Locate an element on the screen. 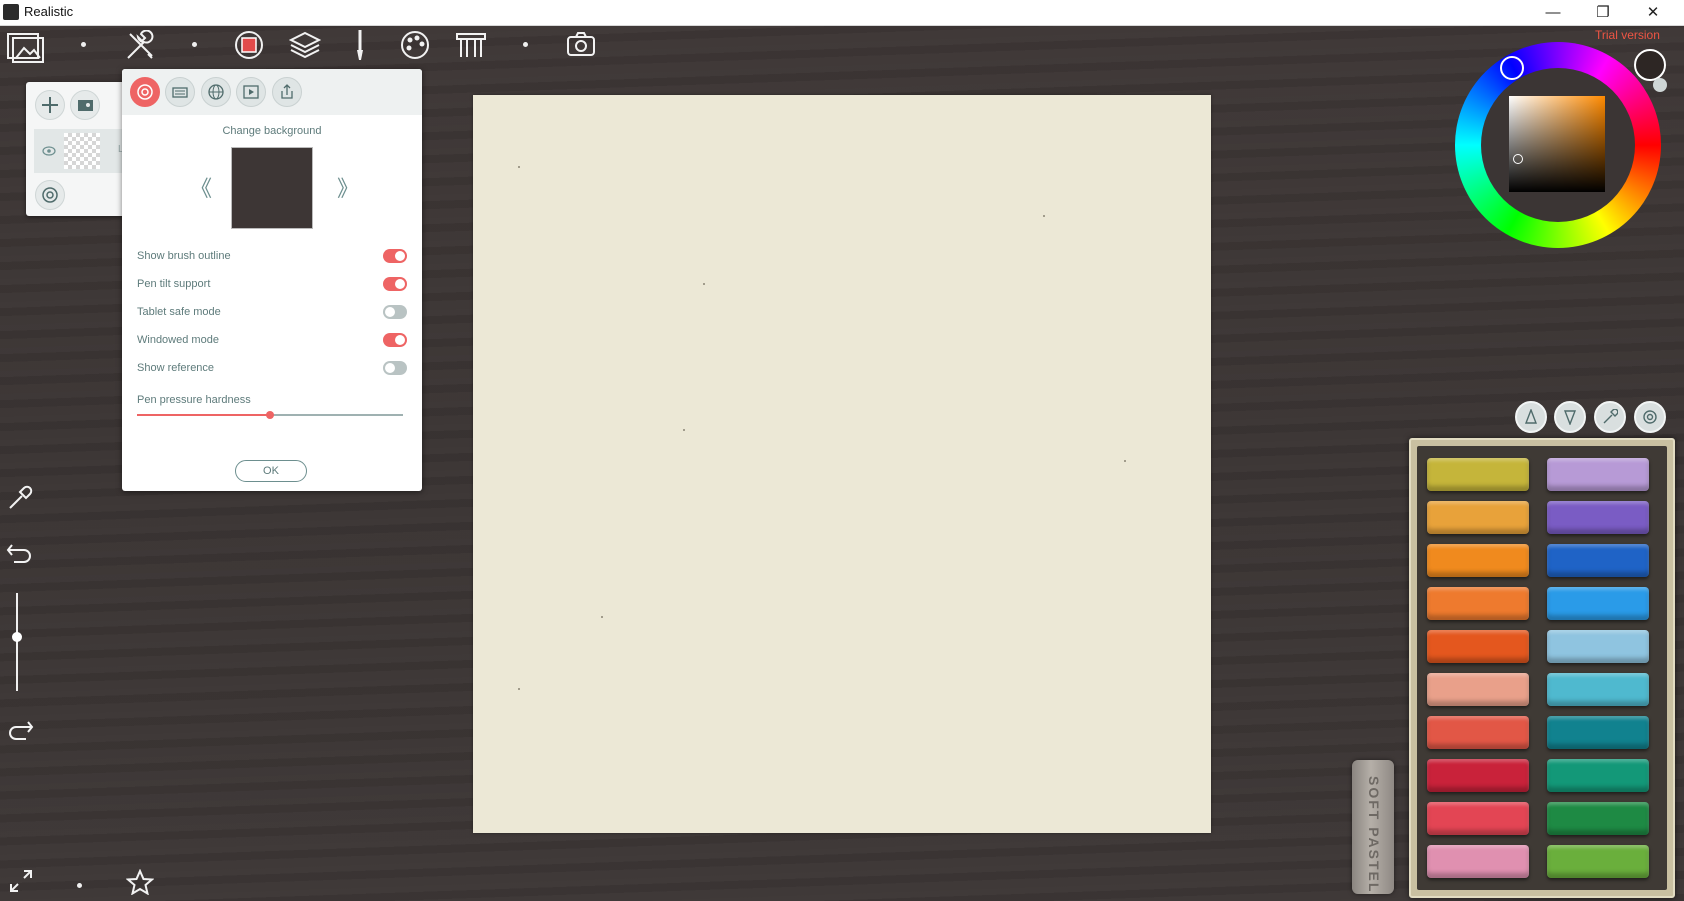 The height and width of the screenshot is (901, 1684). ok-button: OK is located at coordinates (271, 471).